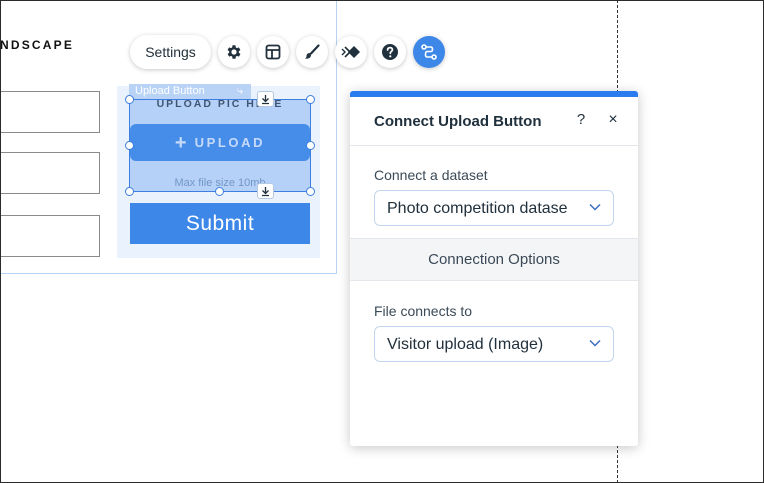 Image resolution: width=764 pixels, height=483 pixels. What do you see at coordinates (431, 175) in the screenshot?
I see `dataset-label: Connect a dataset` at bounding box center [431, 175].